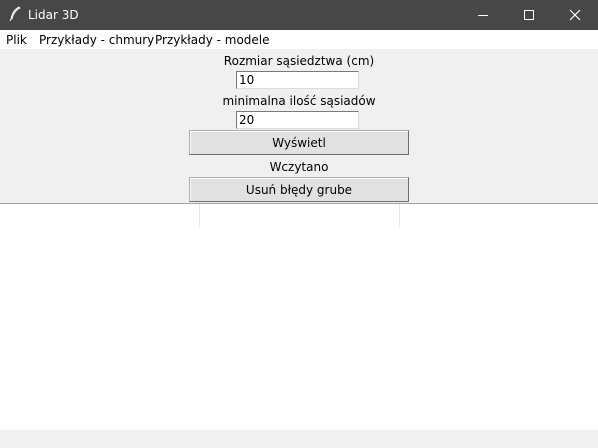  I want to click on status-label: Wczytano, so click(299, 167).